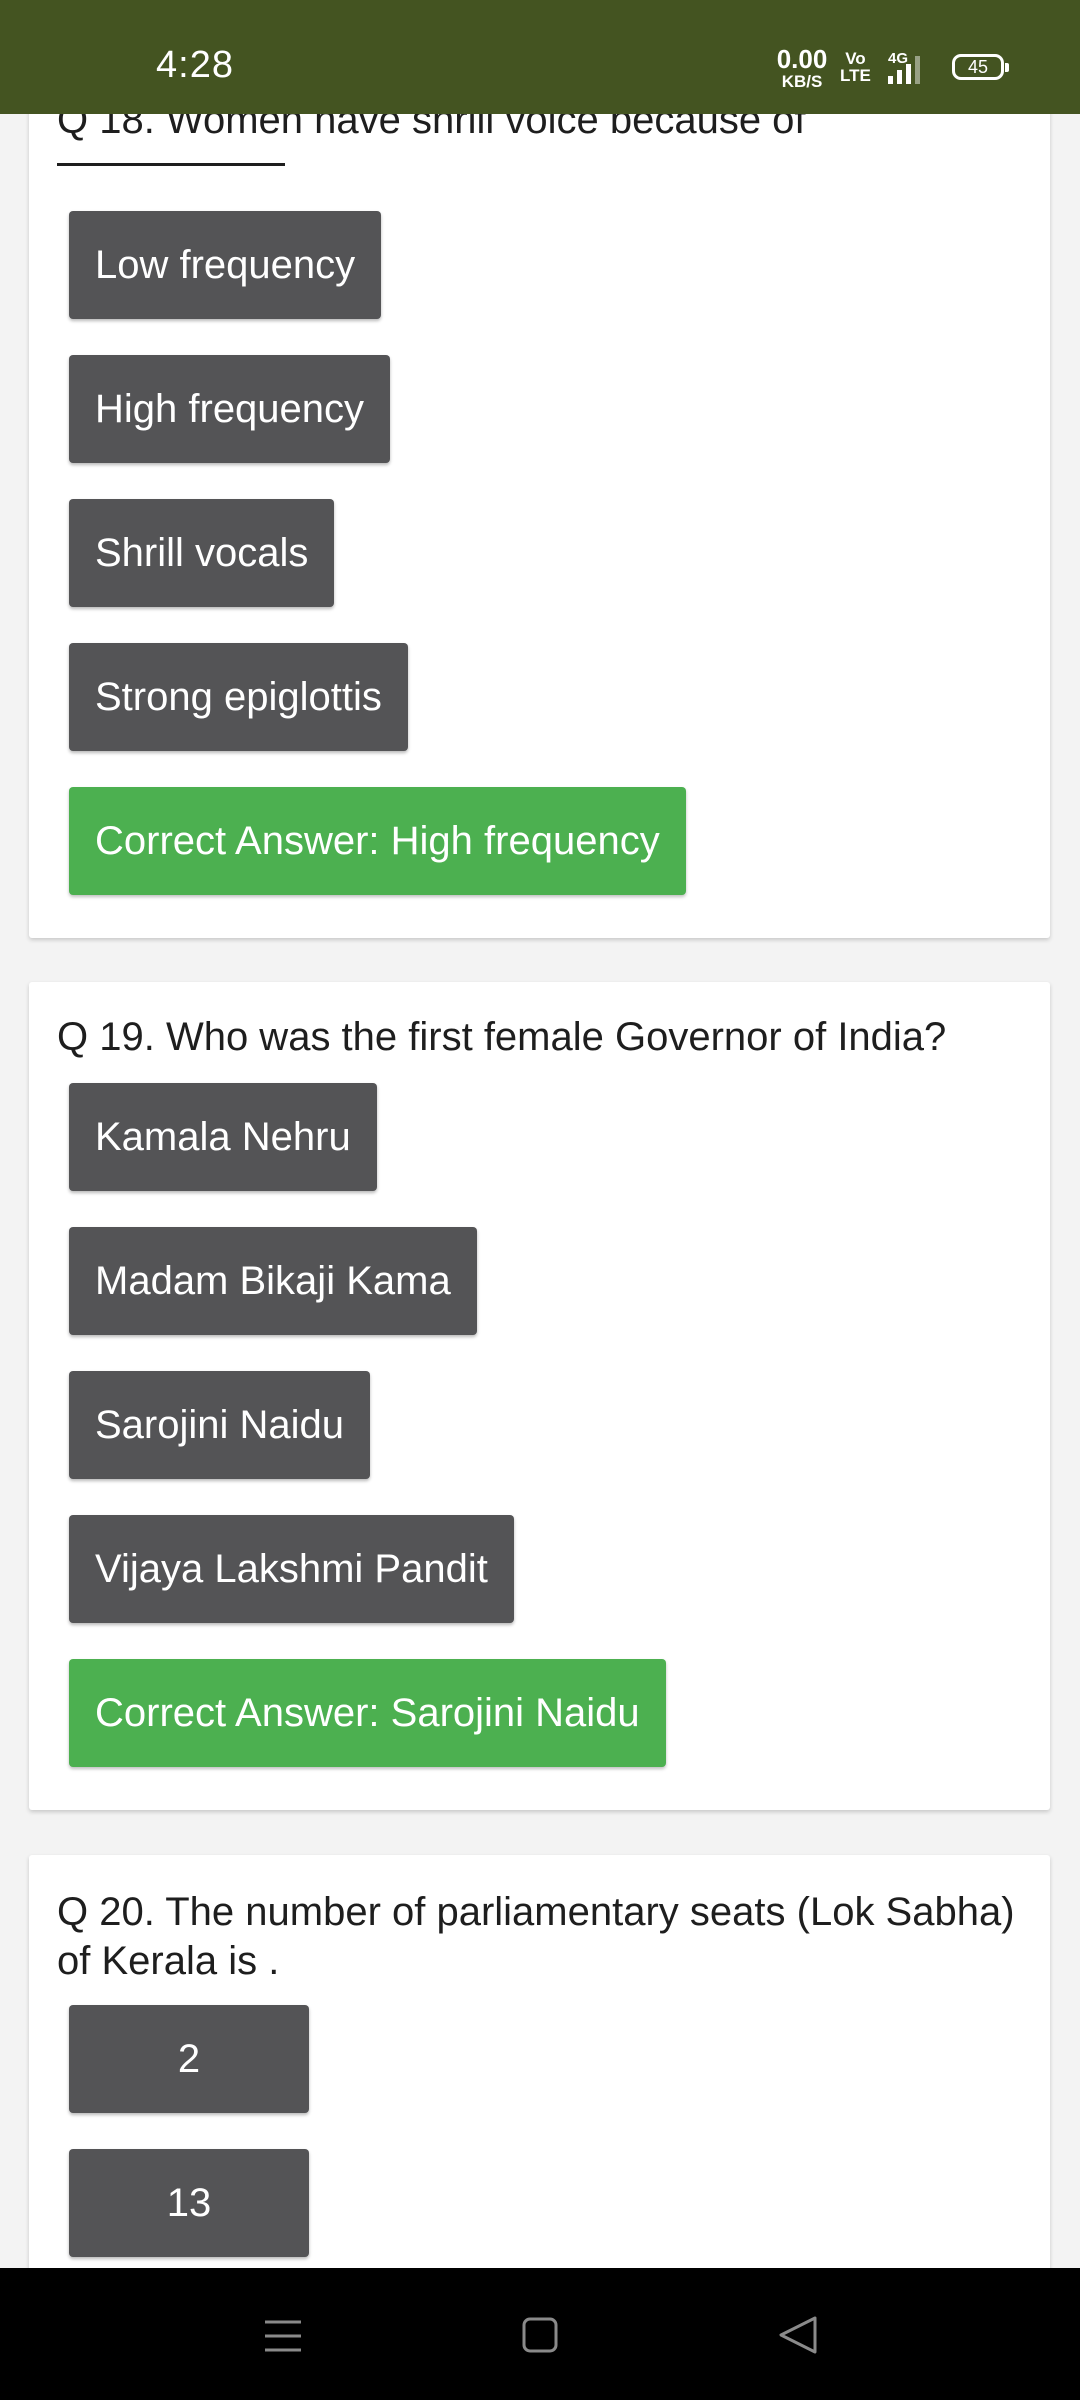  I want to click on clock: 4:28, so click(195, 65).